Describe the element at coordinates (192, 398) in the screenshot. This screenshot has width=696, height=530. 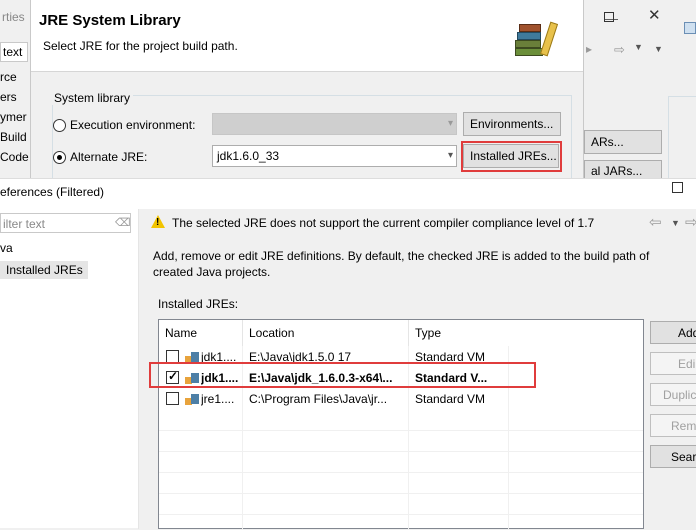
I see `jre-library-icon` at that location.